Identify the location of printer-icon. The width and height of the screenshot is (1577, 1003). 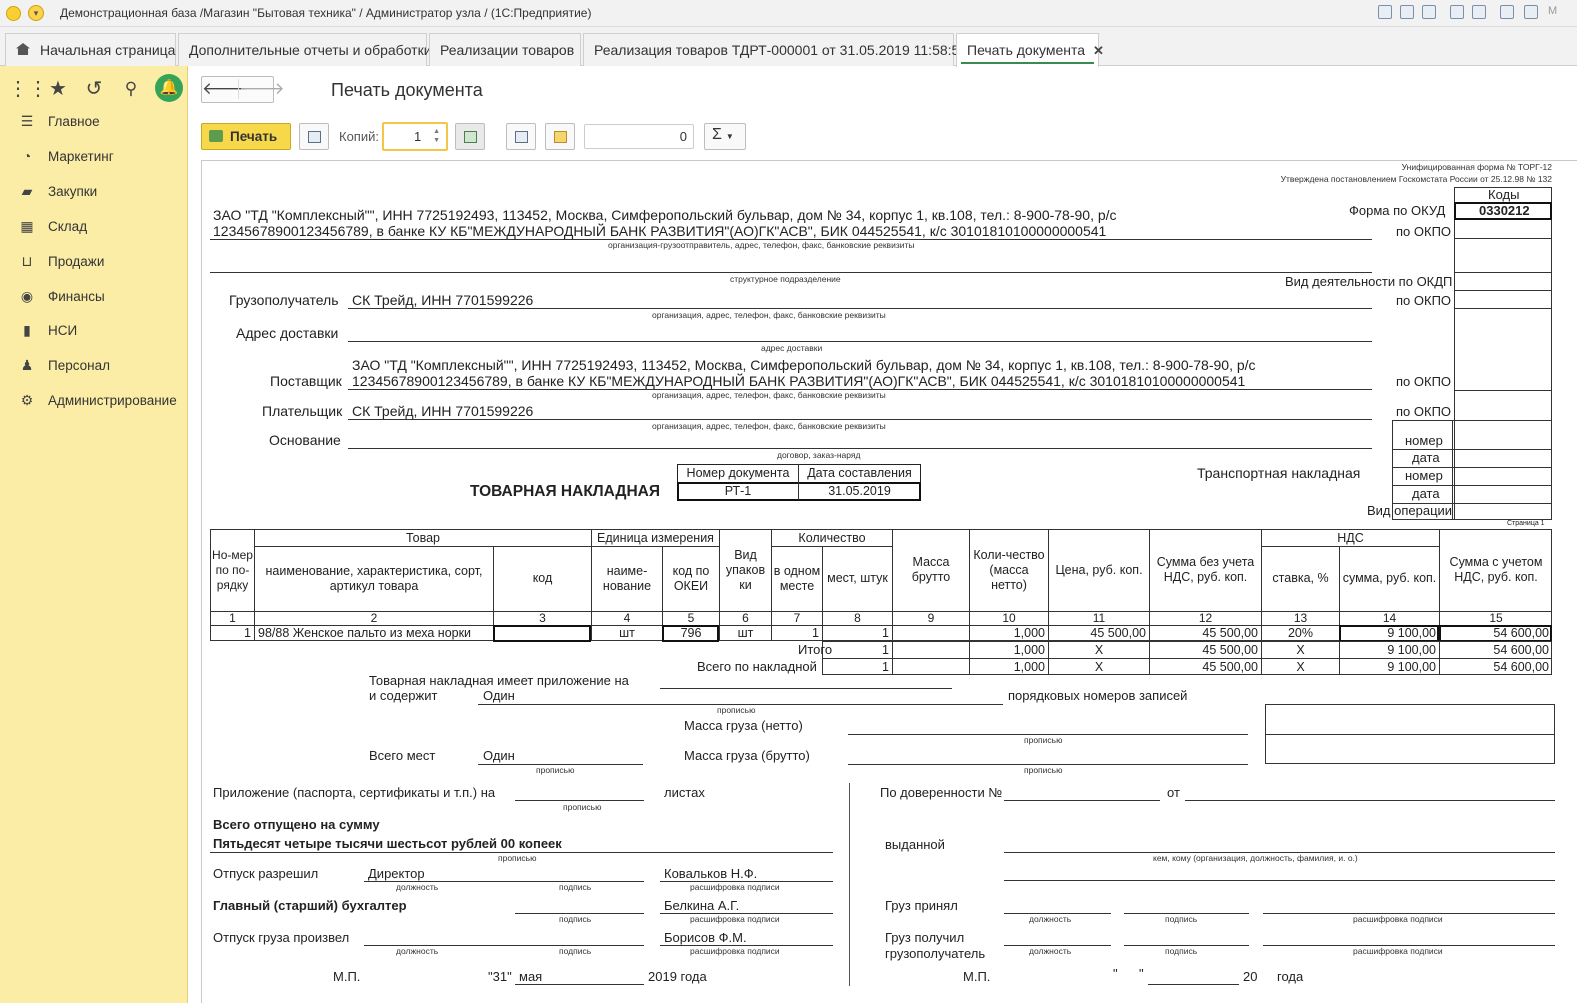
(216, 136).